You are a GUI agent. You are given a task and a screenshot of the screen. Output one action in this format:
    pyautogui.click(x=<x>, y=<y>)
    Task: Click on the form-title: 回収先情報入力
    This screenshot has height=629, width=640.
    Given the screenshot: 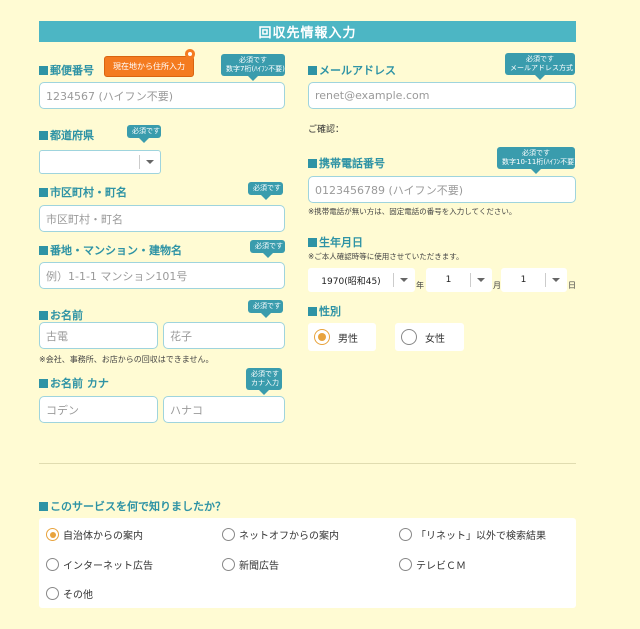 What is the action you would take?
    pyautogui.click(x=307, y=33)
    